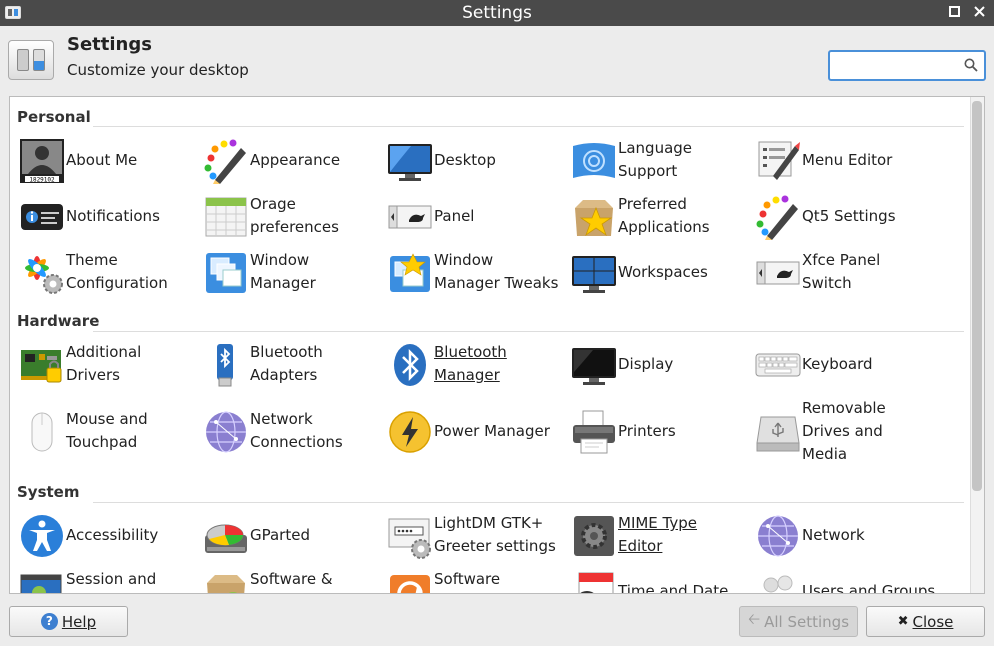  Describe the element at coordinates (778, 584) in the screenshot. I see `users-and-groups-icon` at that location.